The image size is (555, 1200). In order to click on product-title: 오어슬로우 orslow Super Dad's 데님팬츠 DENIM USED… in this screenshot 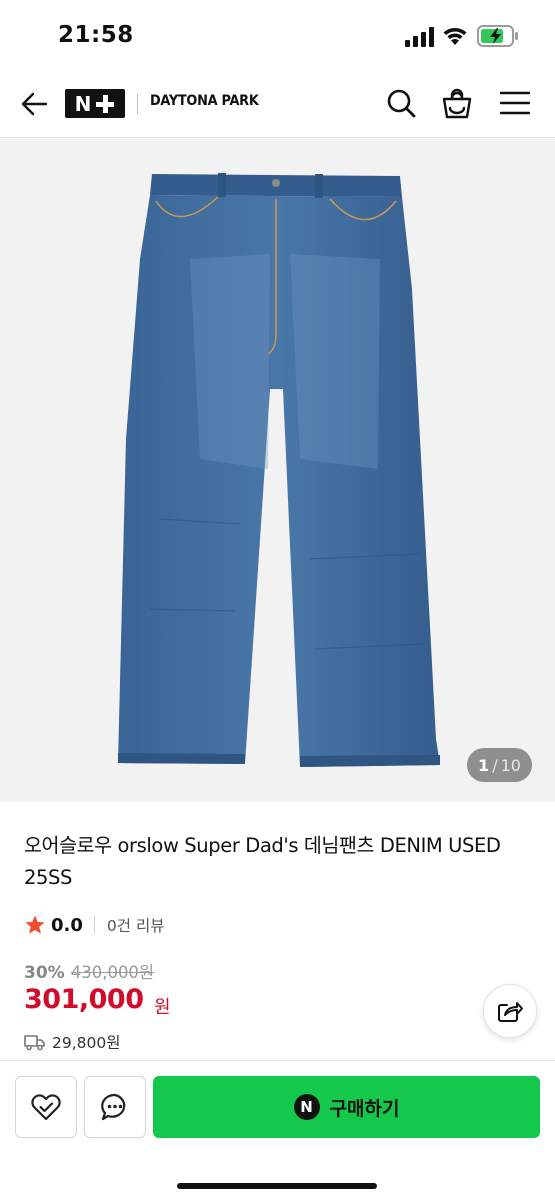, I will do `click(262, 861)`.